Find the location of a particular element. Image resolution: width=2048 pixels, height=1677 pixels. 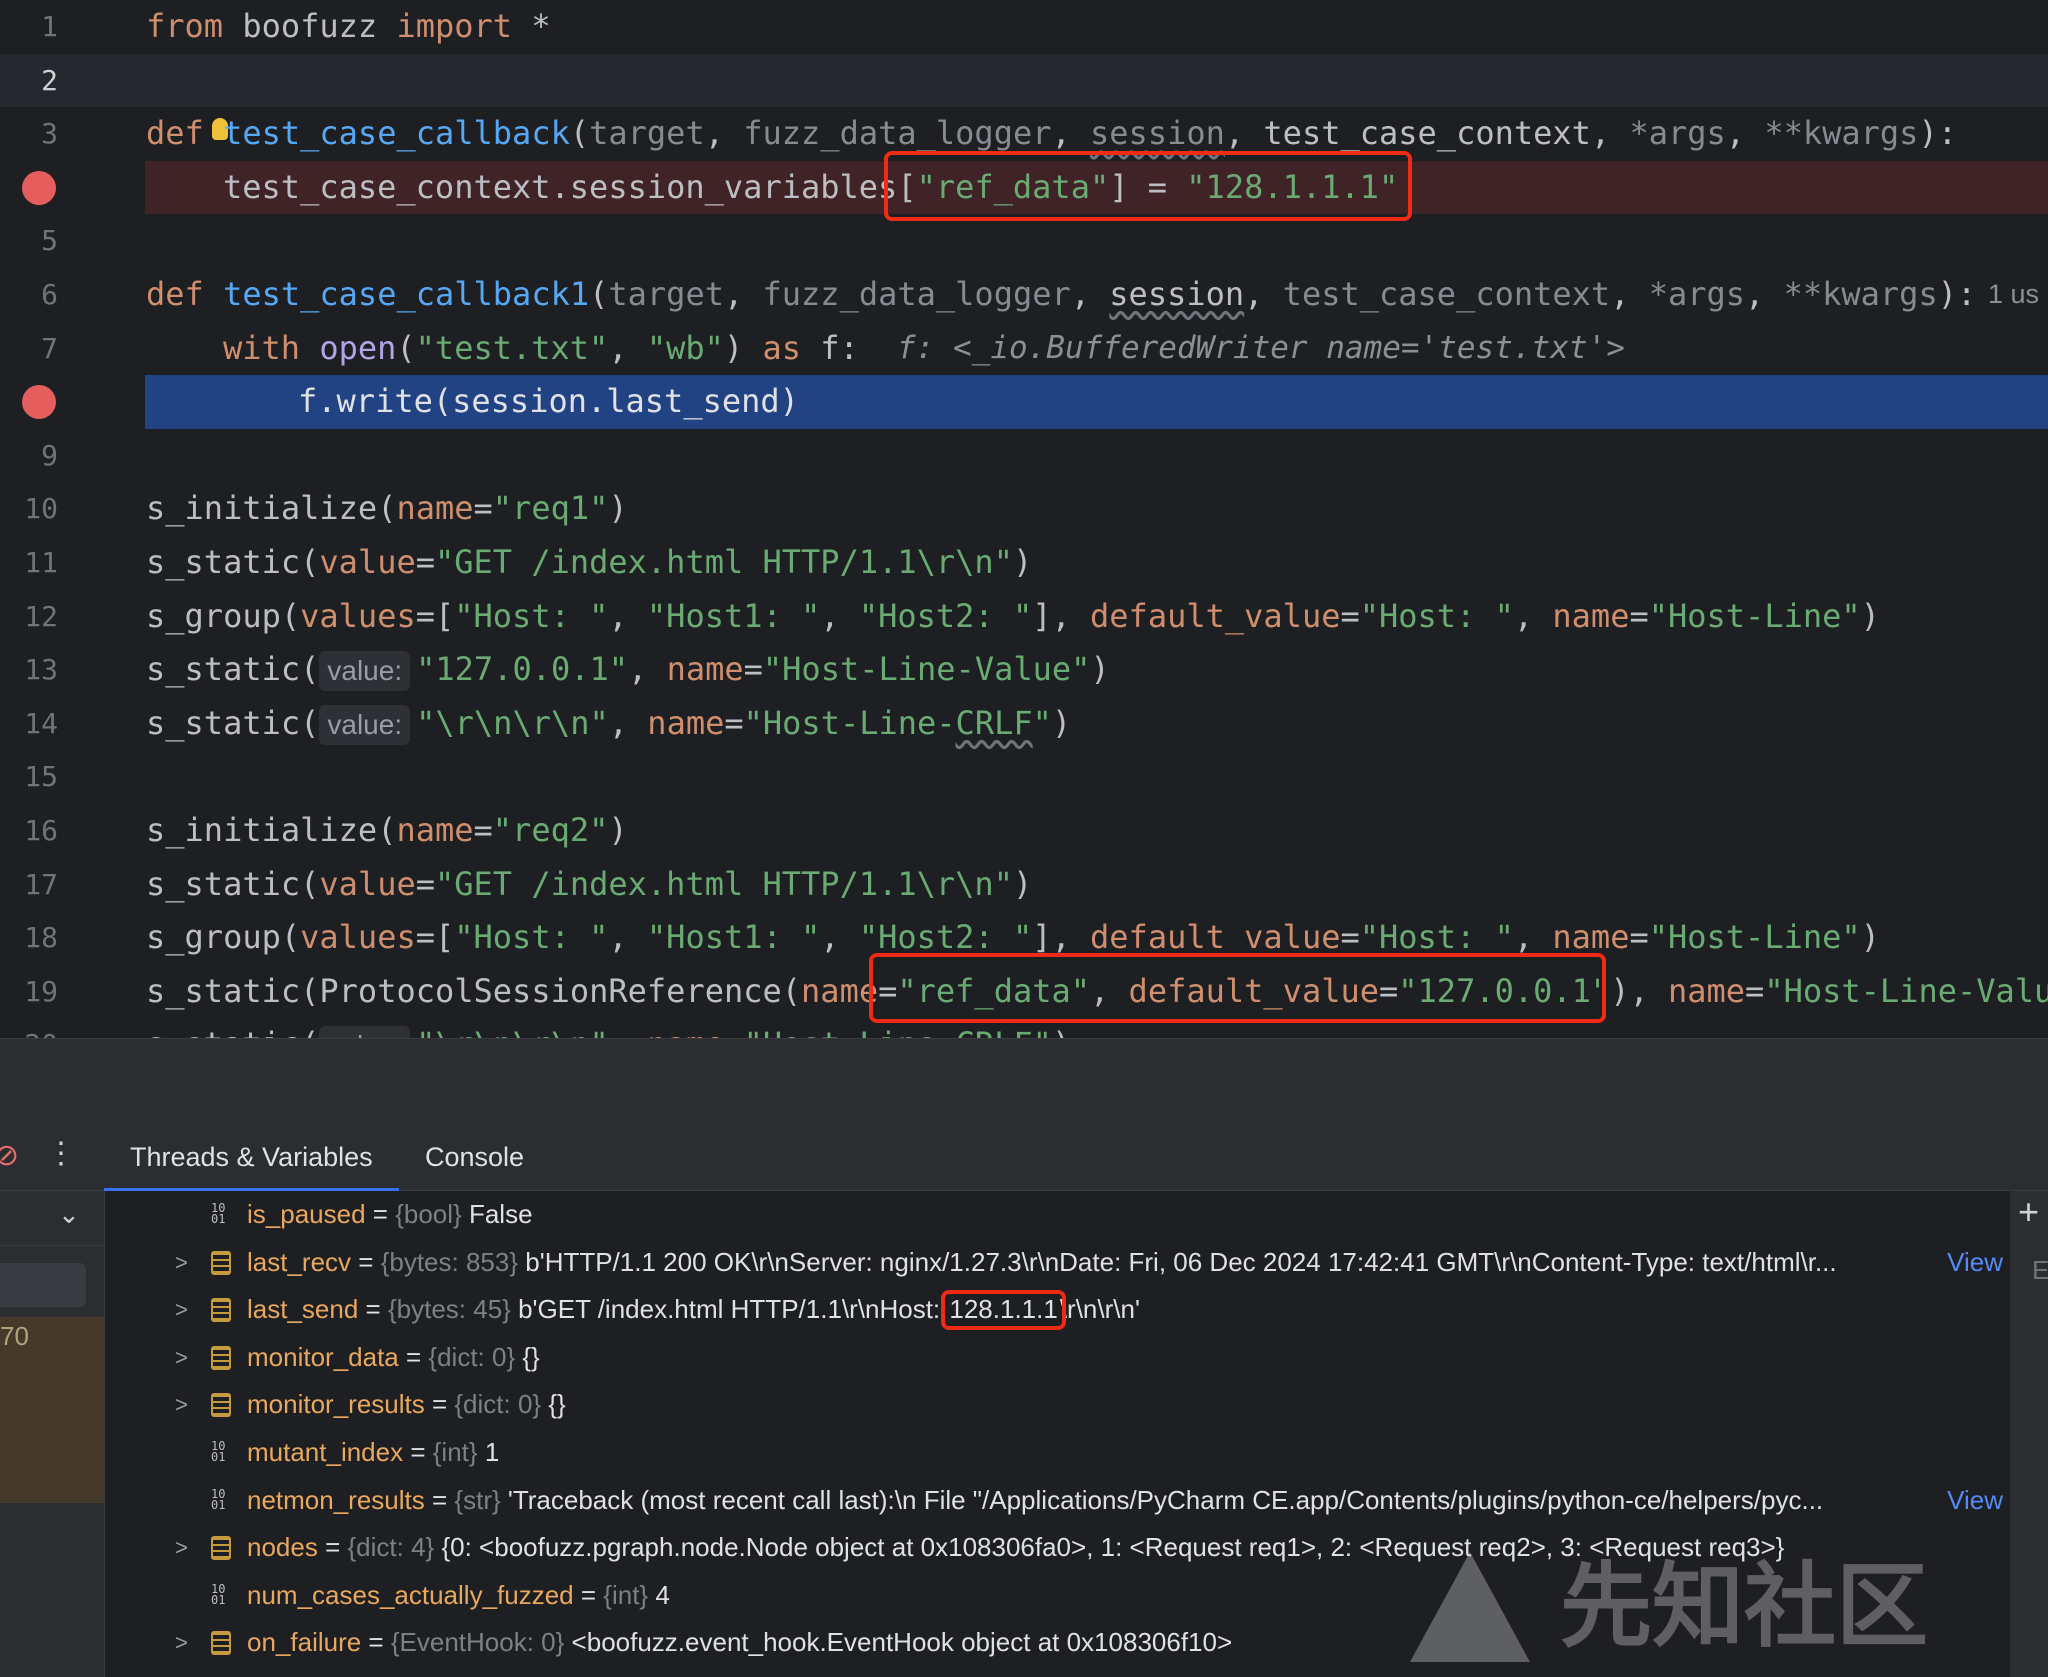

variable-row: 10 01 mutant_index = {int} 1 is located at coordinates (1058, 1453).